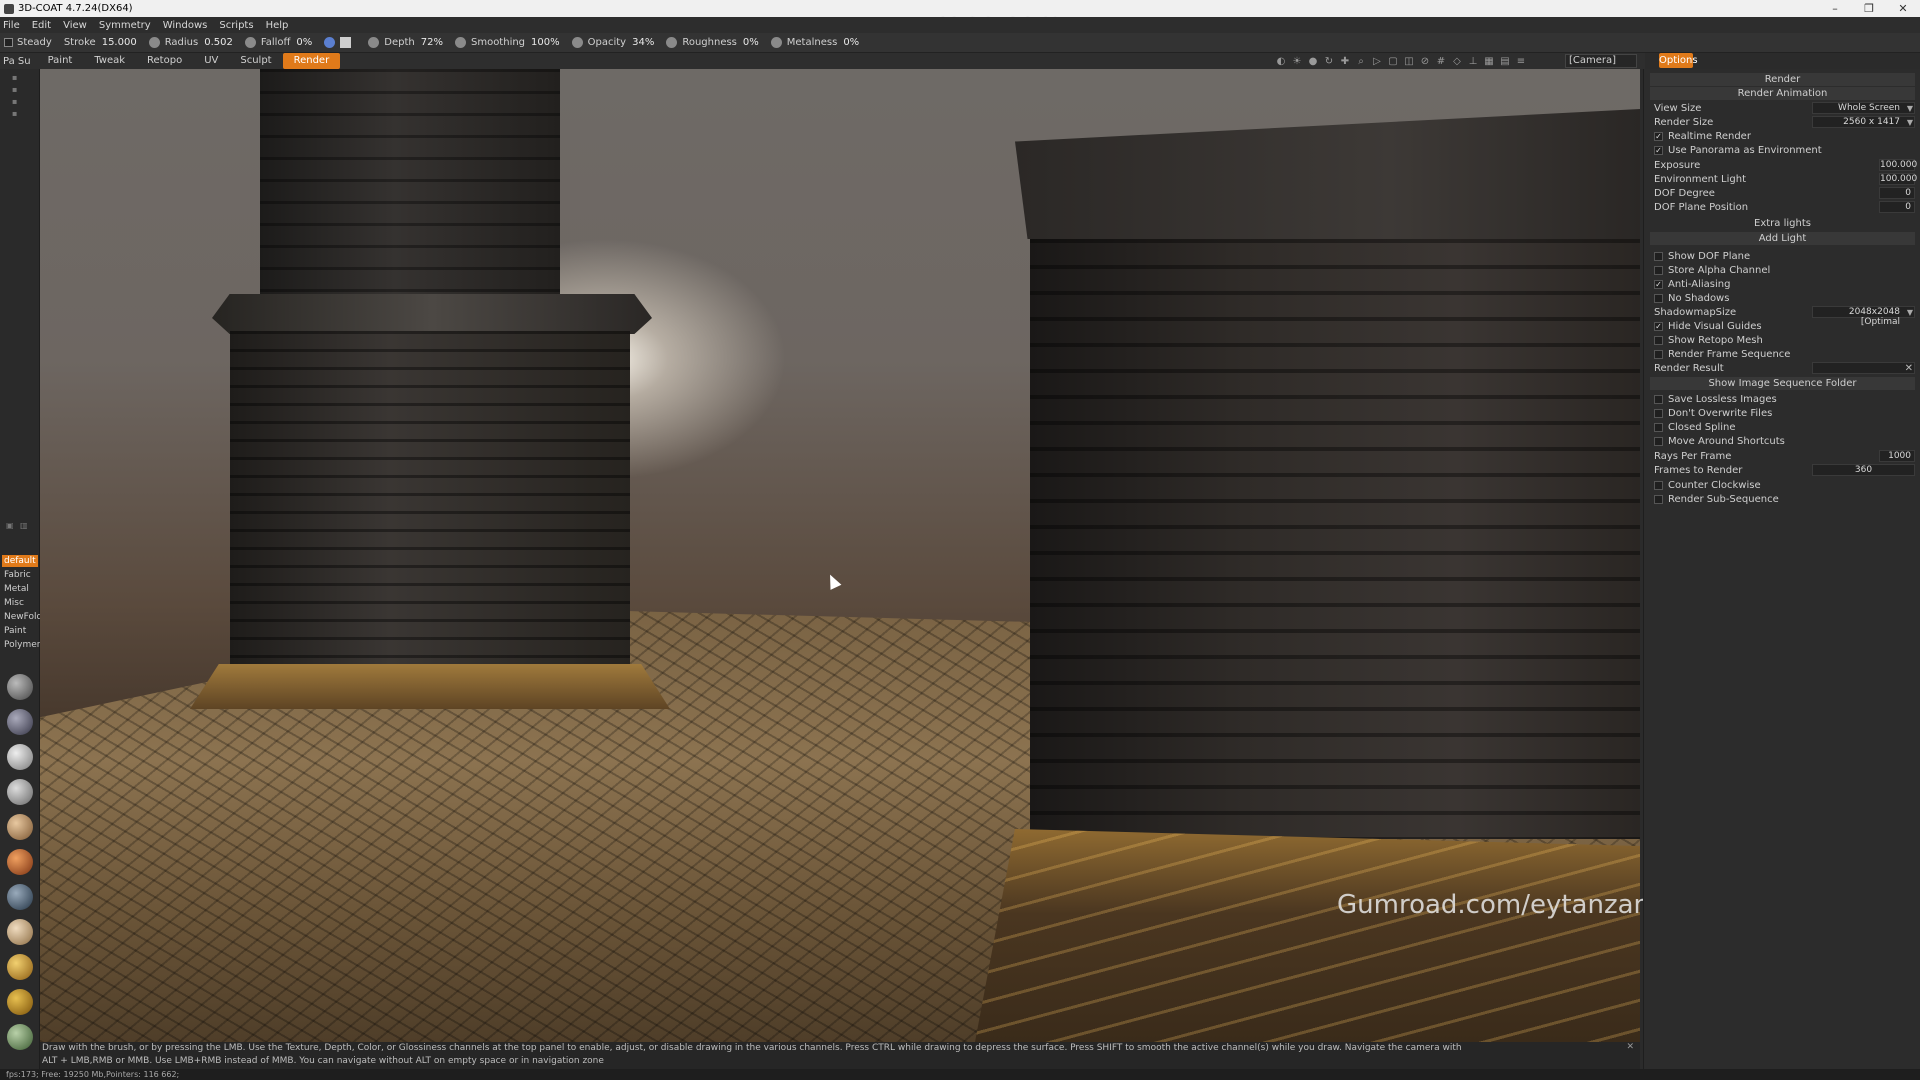 This screenshot has width=1920, height=1080. Describe the element at coordinates (814, 42) in the screenshot. I see `metalness-field: Metalness 0%` at that location.